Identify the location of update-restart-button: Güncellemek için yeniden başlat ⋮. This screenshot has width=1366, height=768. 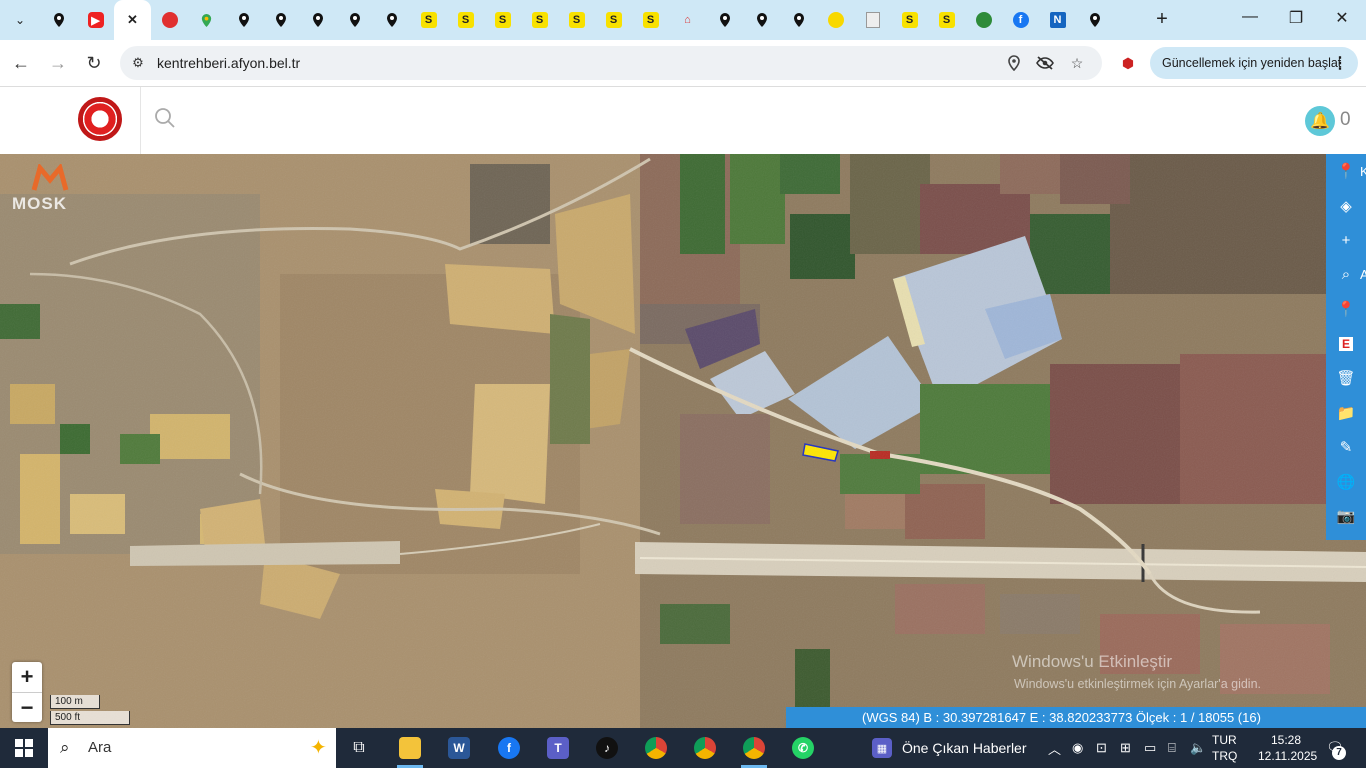
(1254, 63).